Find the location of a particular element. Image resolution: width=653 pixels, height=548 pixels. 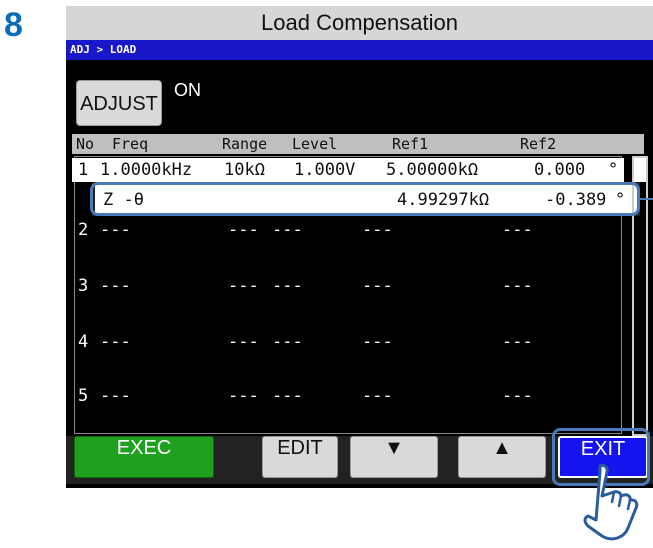

up-arrow-button: ▲ is located at coordinates (502, 457).